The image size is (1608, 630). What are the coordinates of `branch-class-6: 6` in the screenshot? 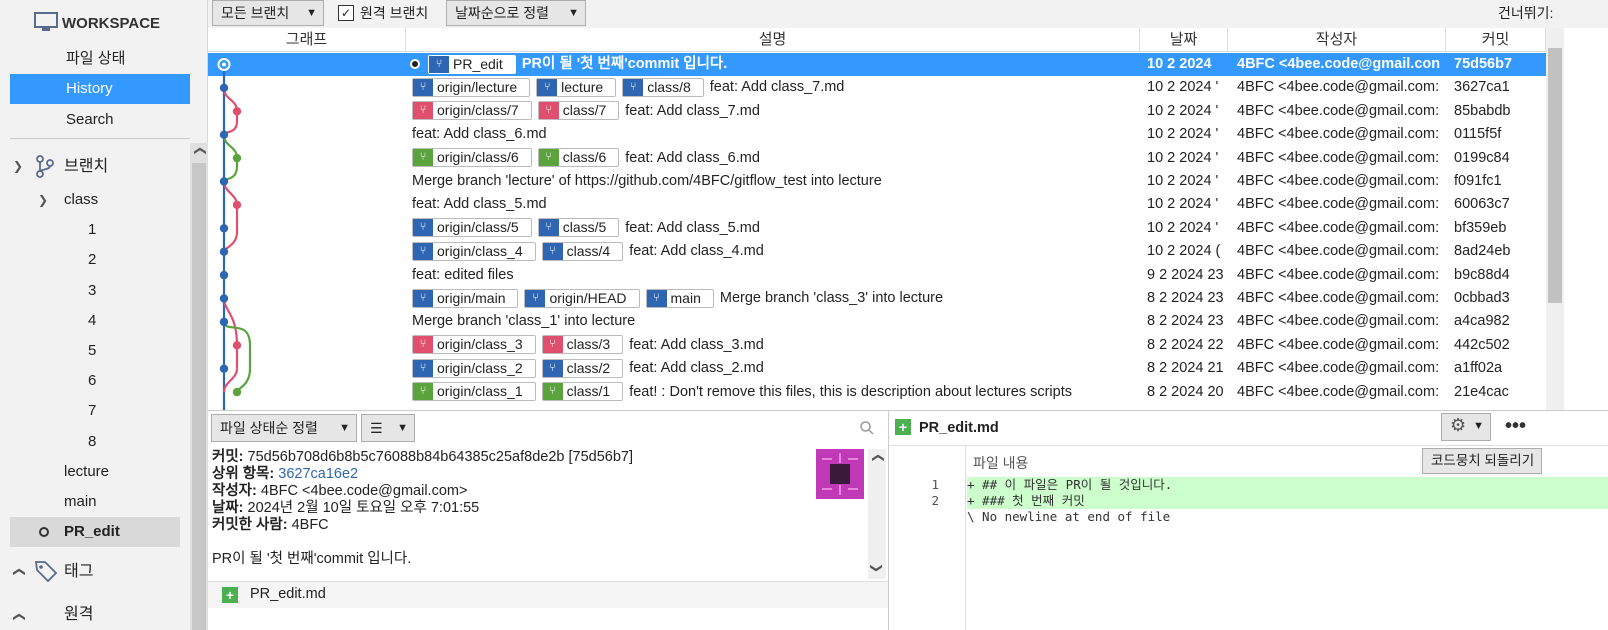 It's located at (92, 381).